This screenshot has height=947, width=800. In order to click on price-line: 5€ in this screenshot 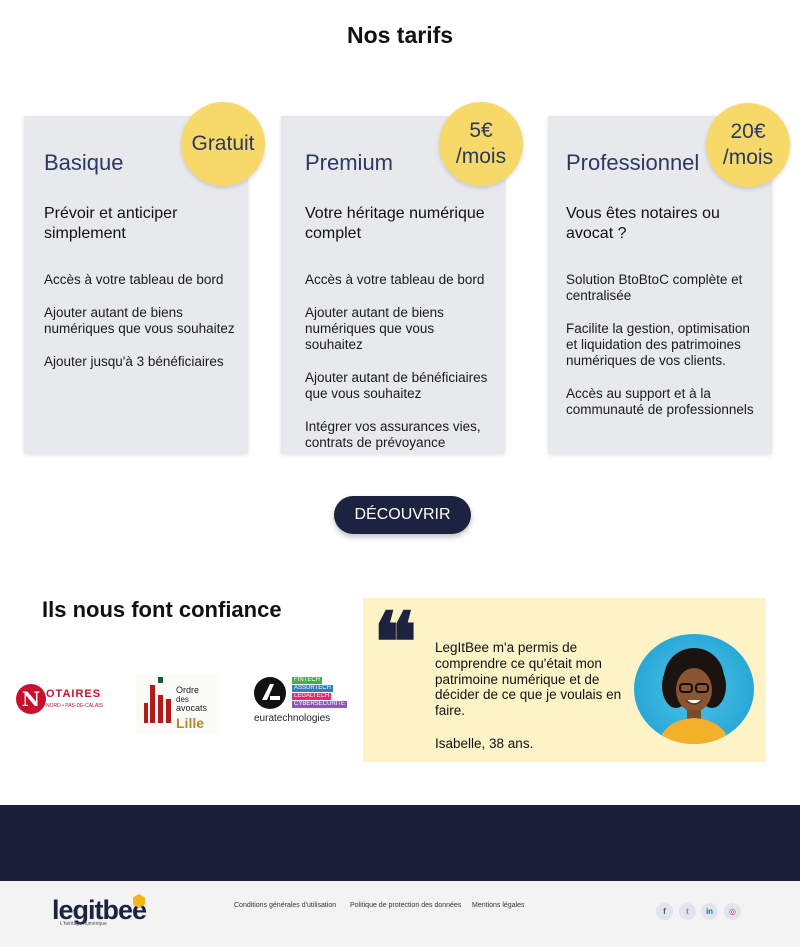, I will do `click(481, 130)`.